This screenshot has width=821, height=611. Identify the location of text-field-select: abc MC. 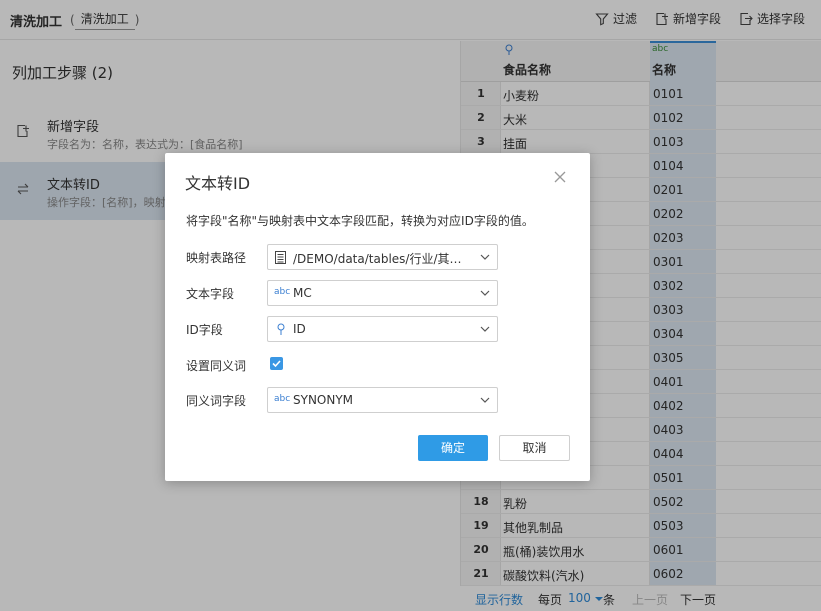
(382, 293).